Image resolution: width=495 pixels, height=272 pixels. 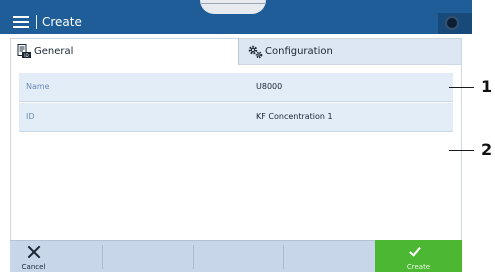 I want to click on tab-bar: ID General Configuration, so click(x=236, y=51).